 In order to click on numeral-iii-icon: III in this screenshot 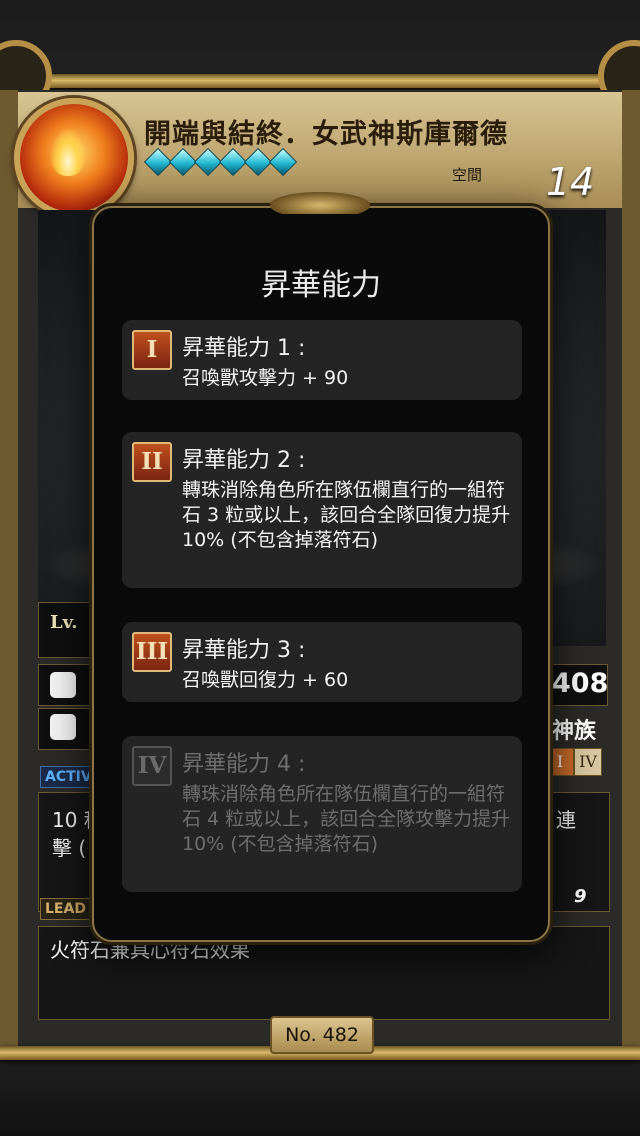, I will do `click(152, 652)`.